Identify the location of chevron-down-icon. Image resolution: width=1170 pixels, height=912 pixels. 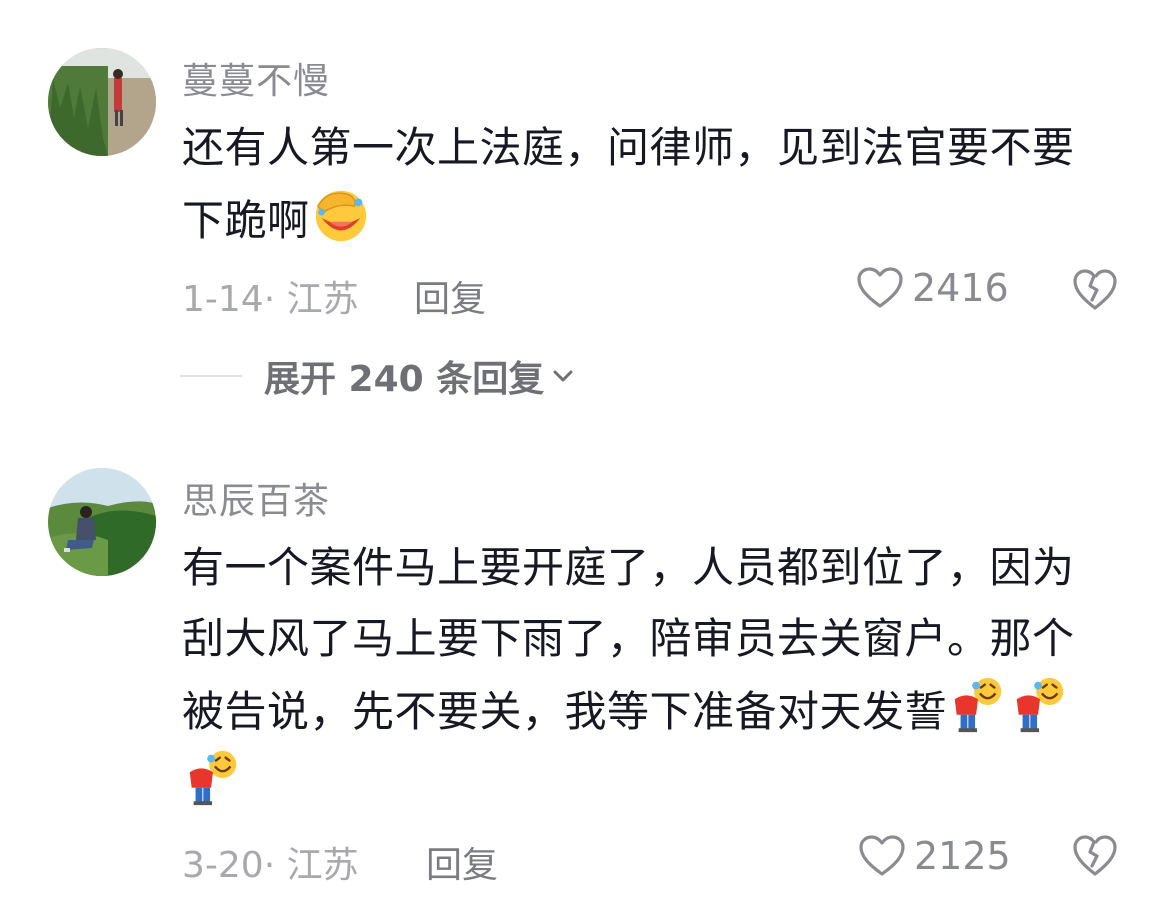
(563, 376).